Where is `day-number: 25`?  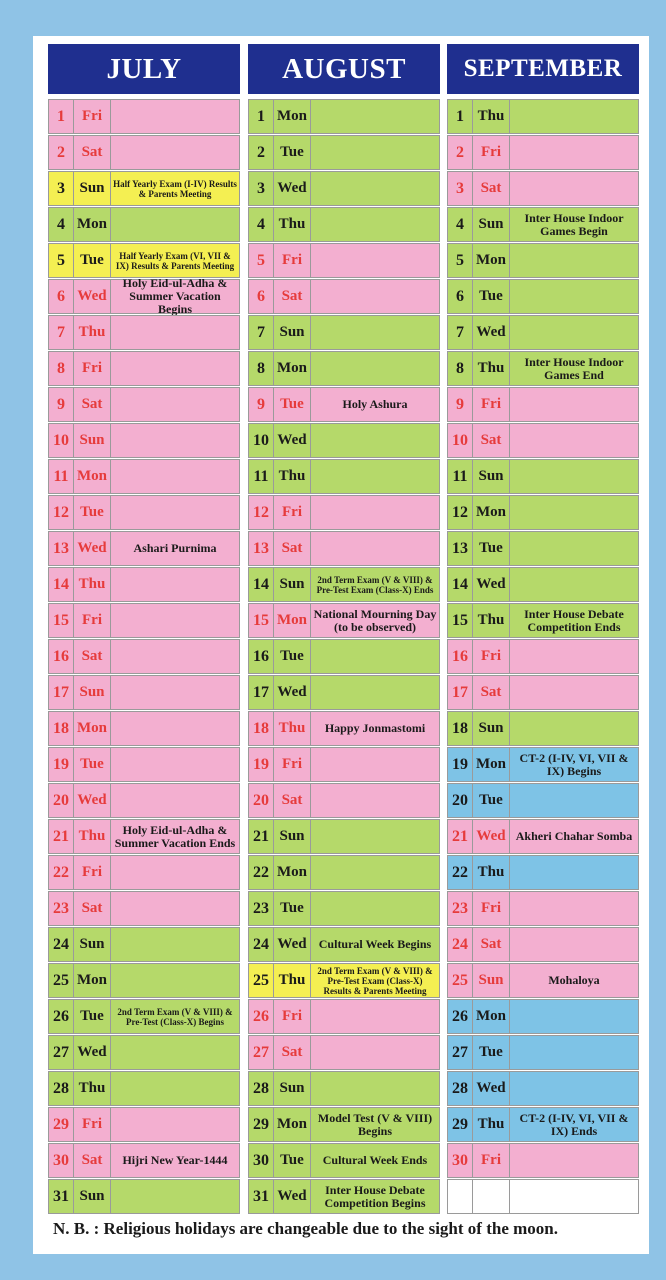 day-number: 25 is located at coordinates (61, 980).